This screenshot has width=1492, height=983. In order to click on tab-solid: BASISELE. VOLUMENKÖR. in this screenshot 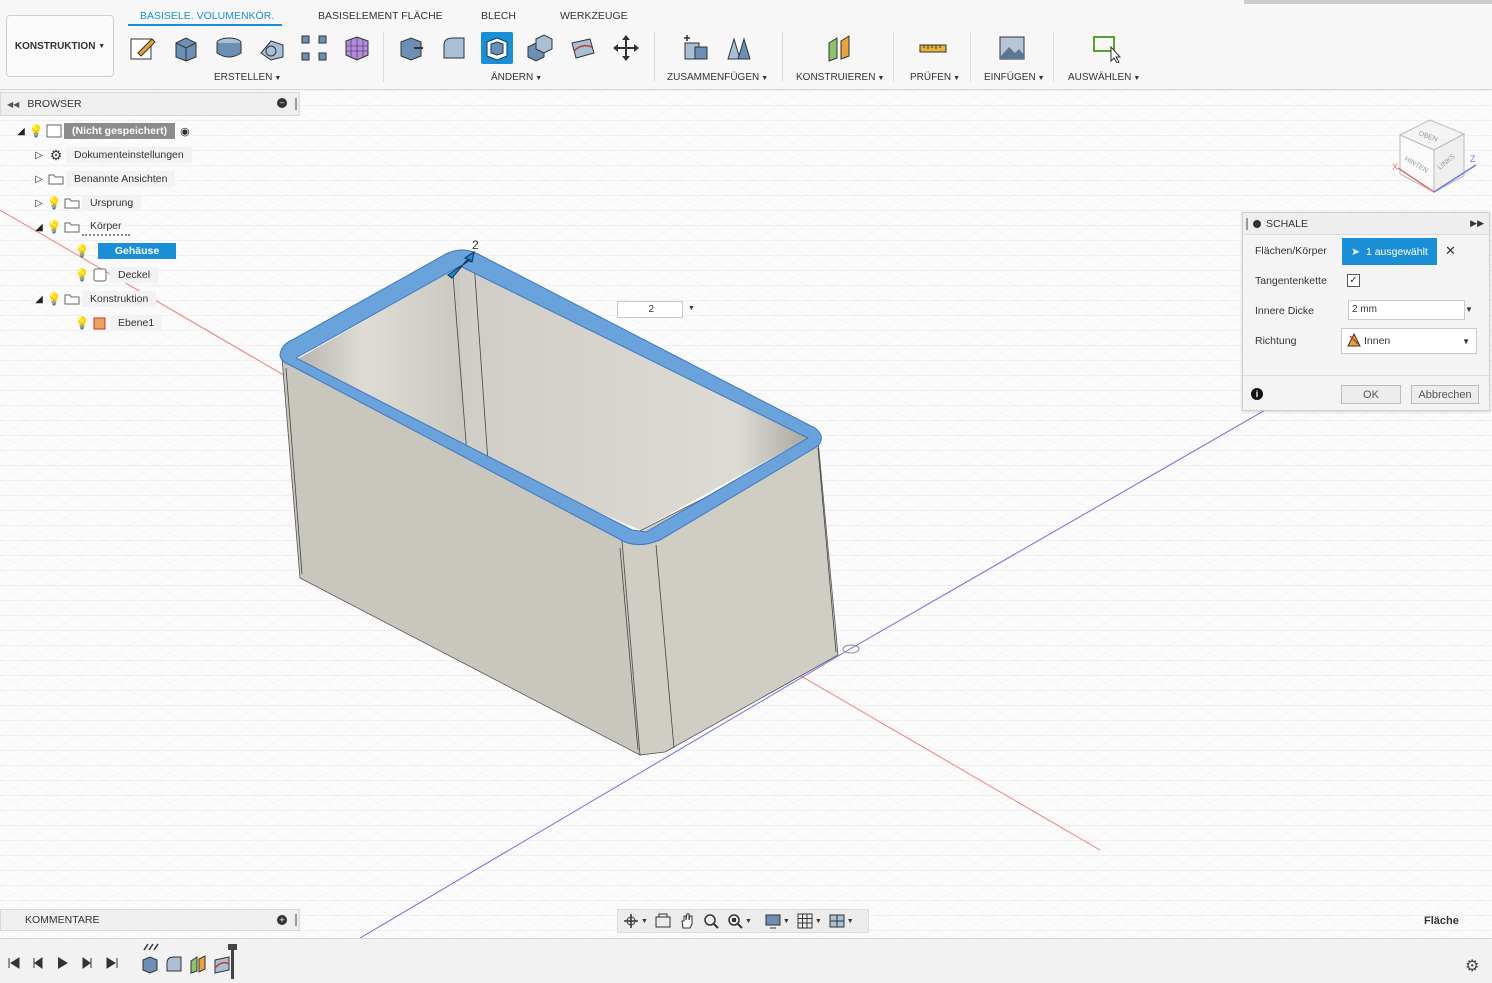, I will do `click(207, 16)`.